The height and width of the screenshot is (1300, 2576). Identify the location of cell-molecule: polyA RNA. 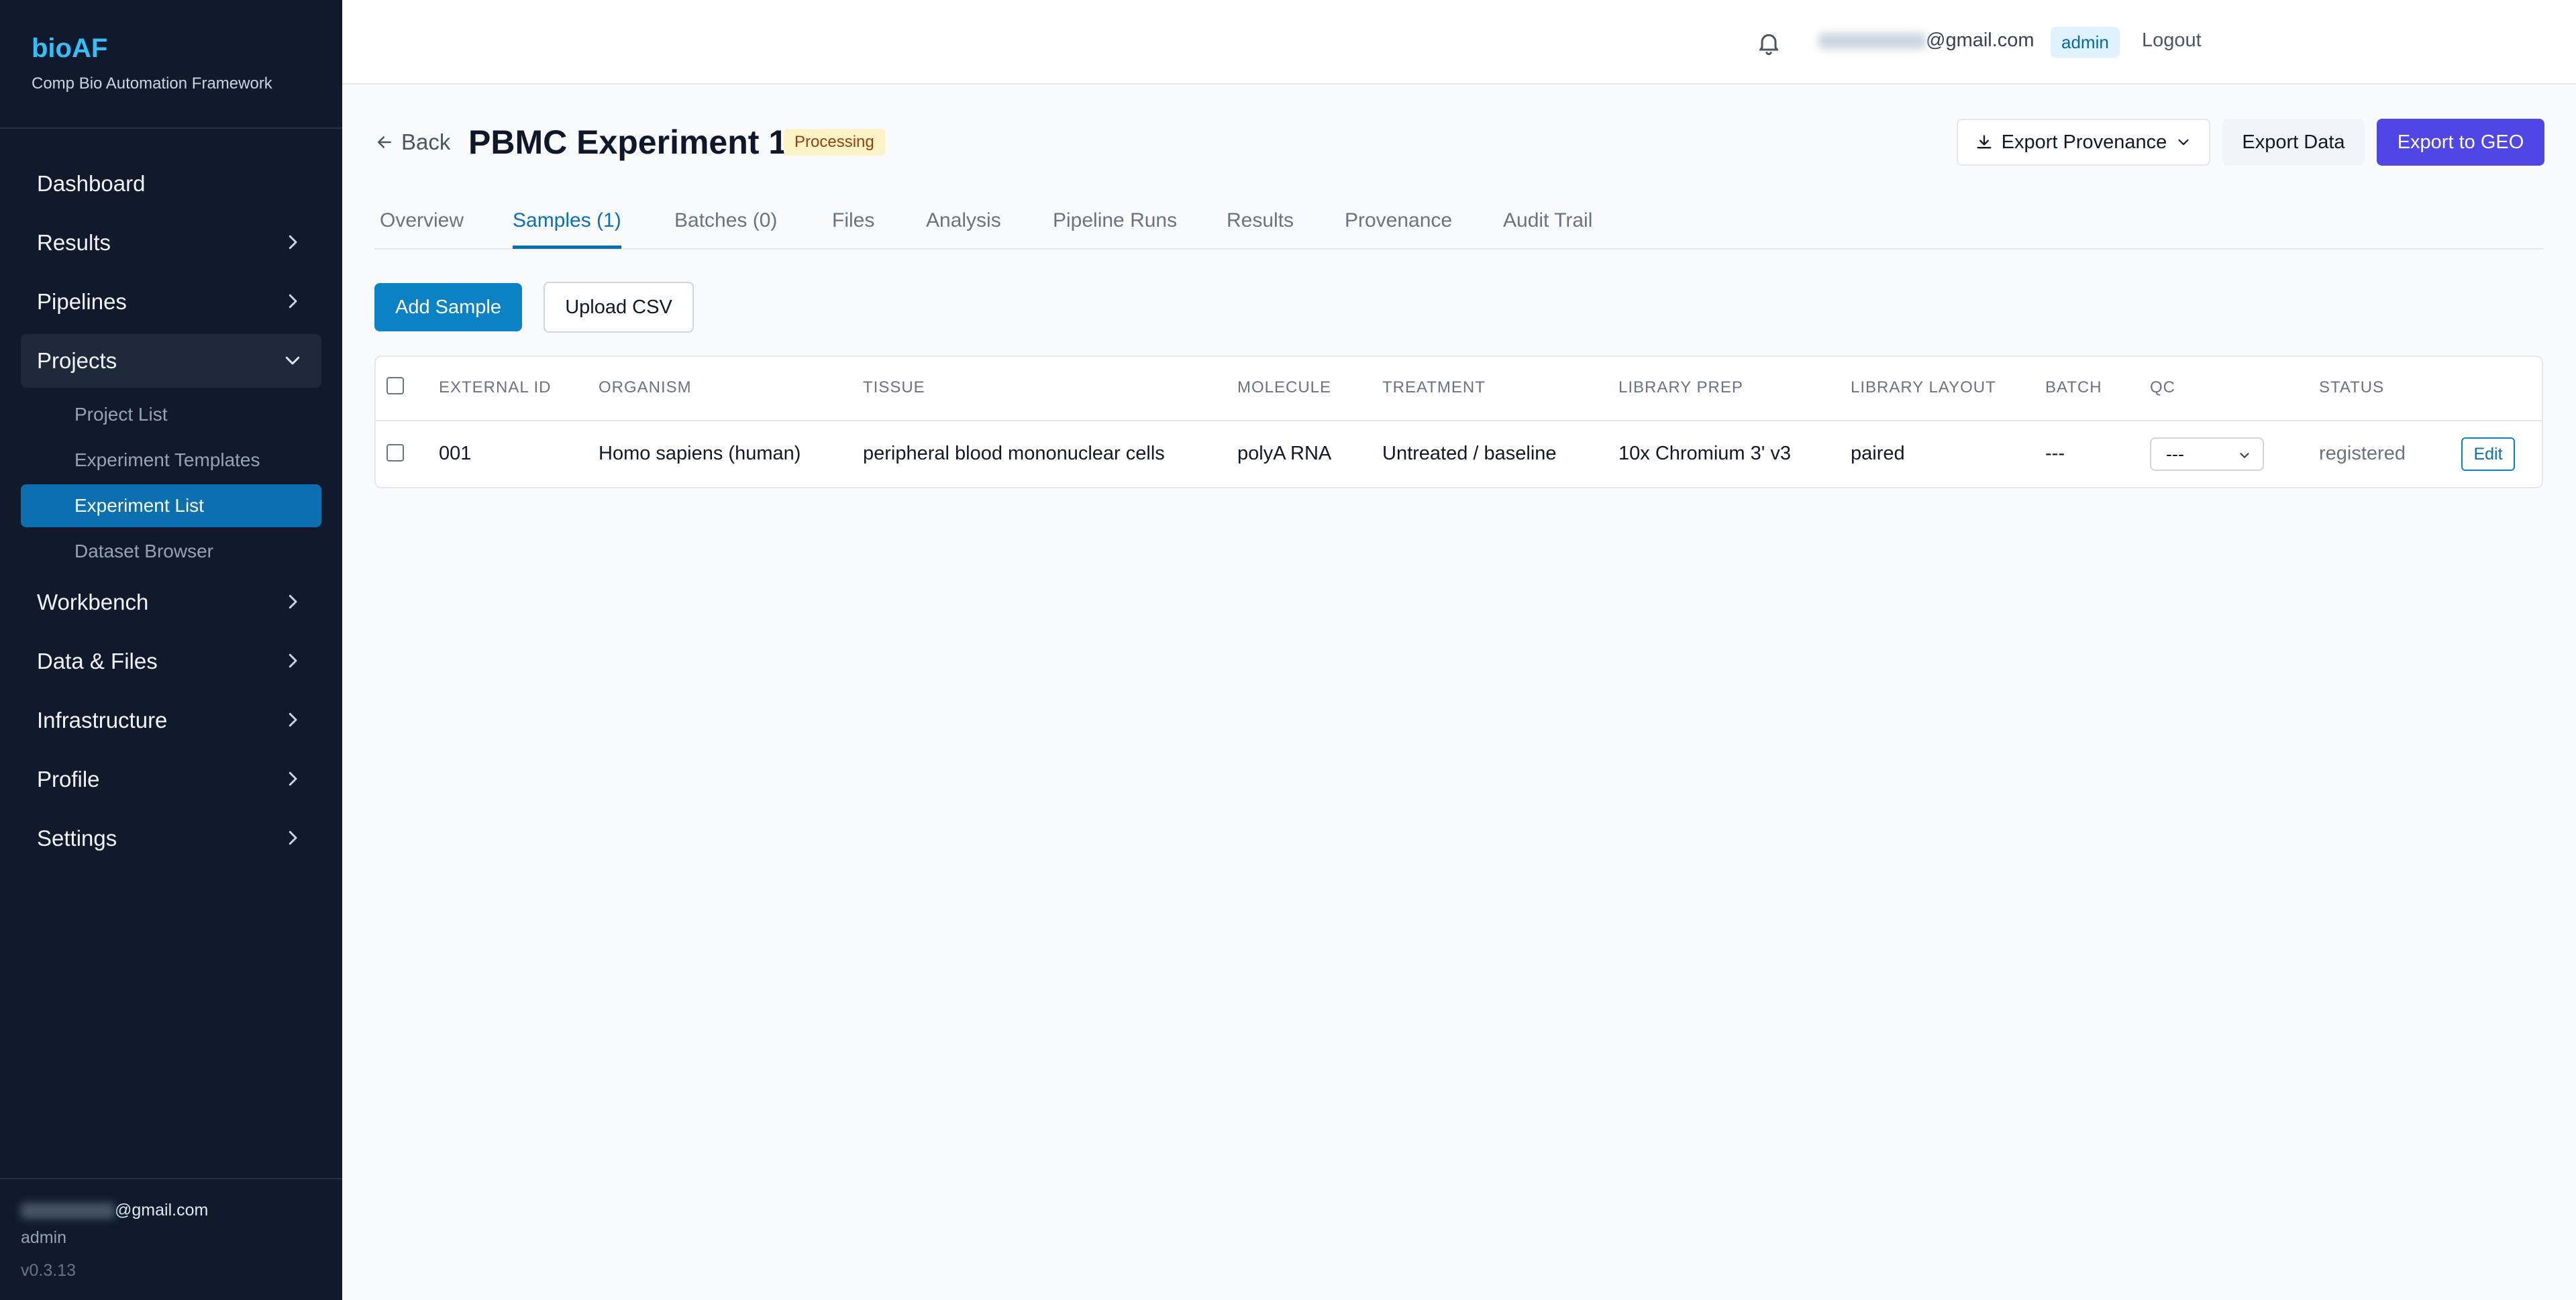
(1284, 454).